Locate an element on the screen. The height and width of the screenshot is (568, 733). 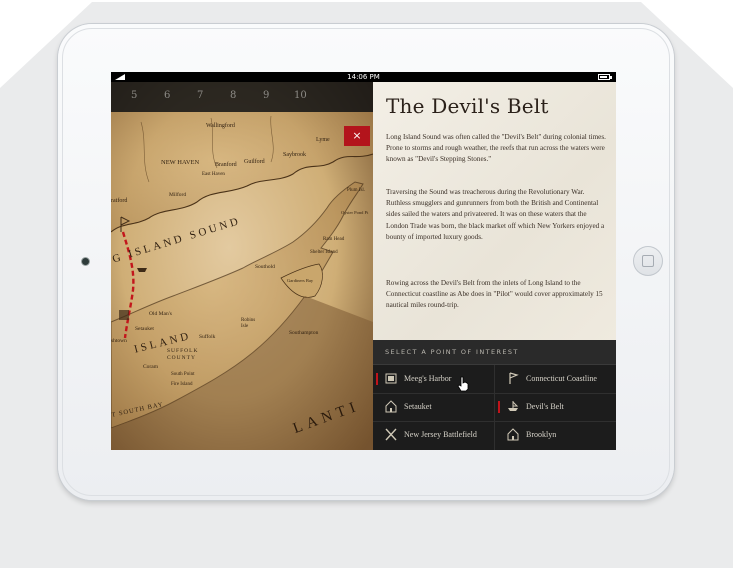
poi-item-connecticut-coastline: Connecticut Coastline is located at coordinates (555, 379).